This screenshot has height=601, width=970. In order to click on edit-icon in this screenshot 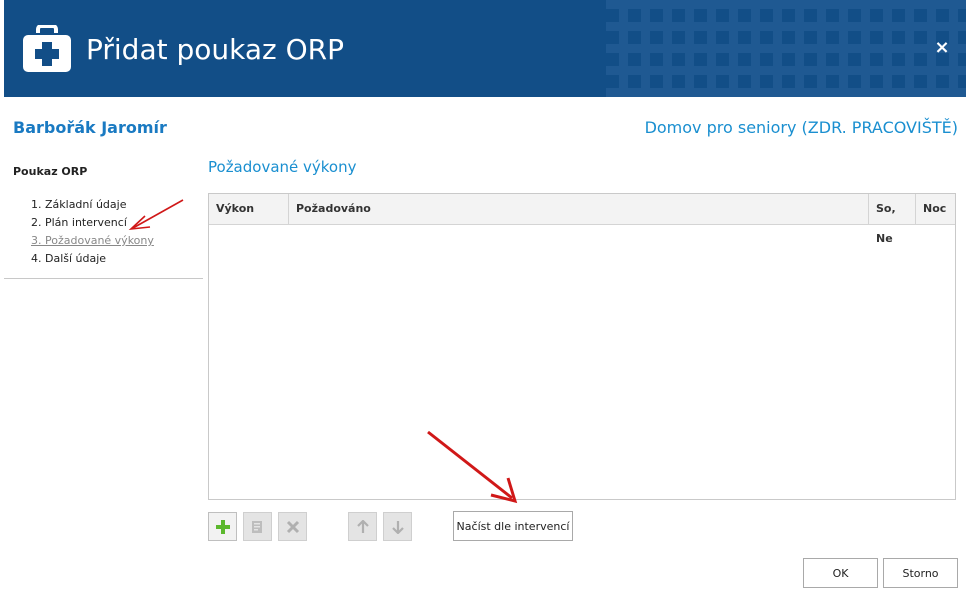, I will do `click(256, 526)`.